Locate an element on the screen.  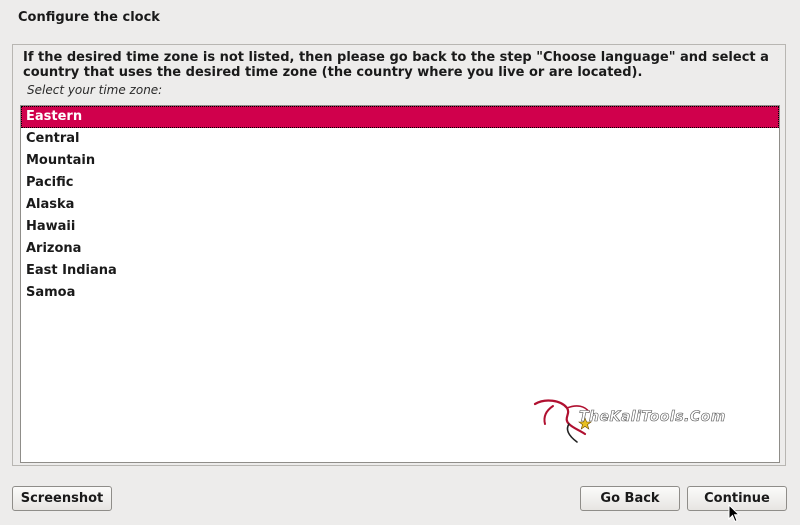
list-item-arizona: Arizona is located at coordinates (400, 249).